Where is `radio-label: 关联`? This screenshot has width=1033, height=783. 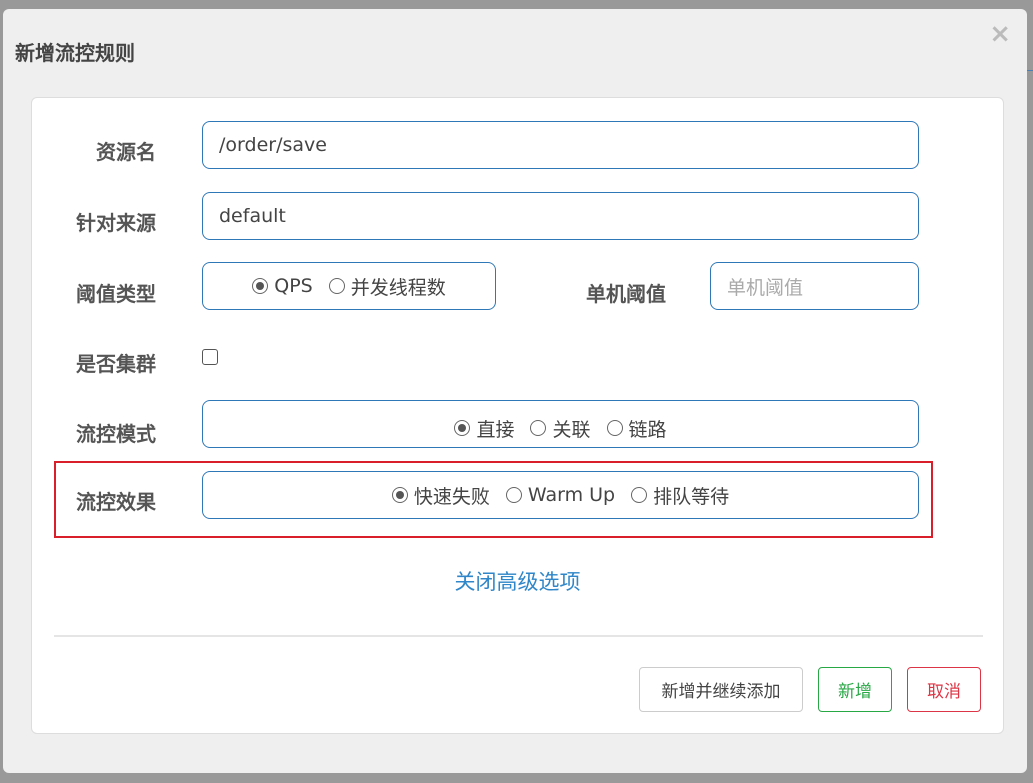
radio-label: 关联 is located at coordinates (571, 429).